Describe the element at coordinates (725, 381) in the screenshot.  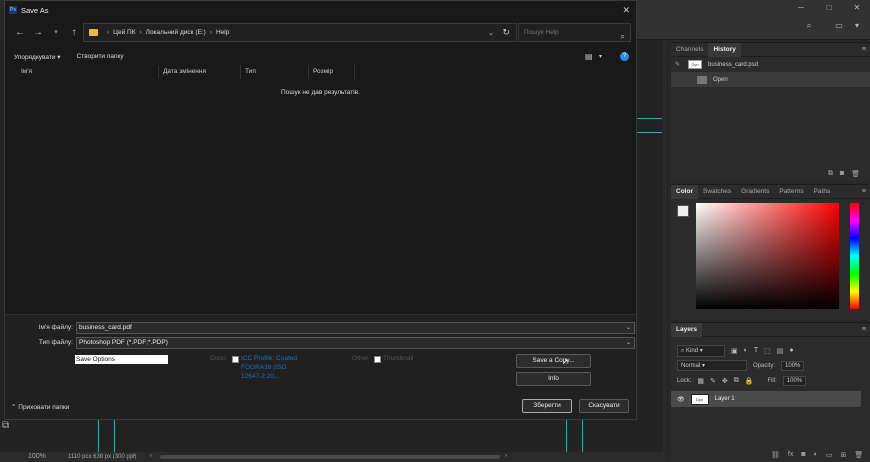
I see `lock-position-icon: ✥` at that location.